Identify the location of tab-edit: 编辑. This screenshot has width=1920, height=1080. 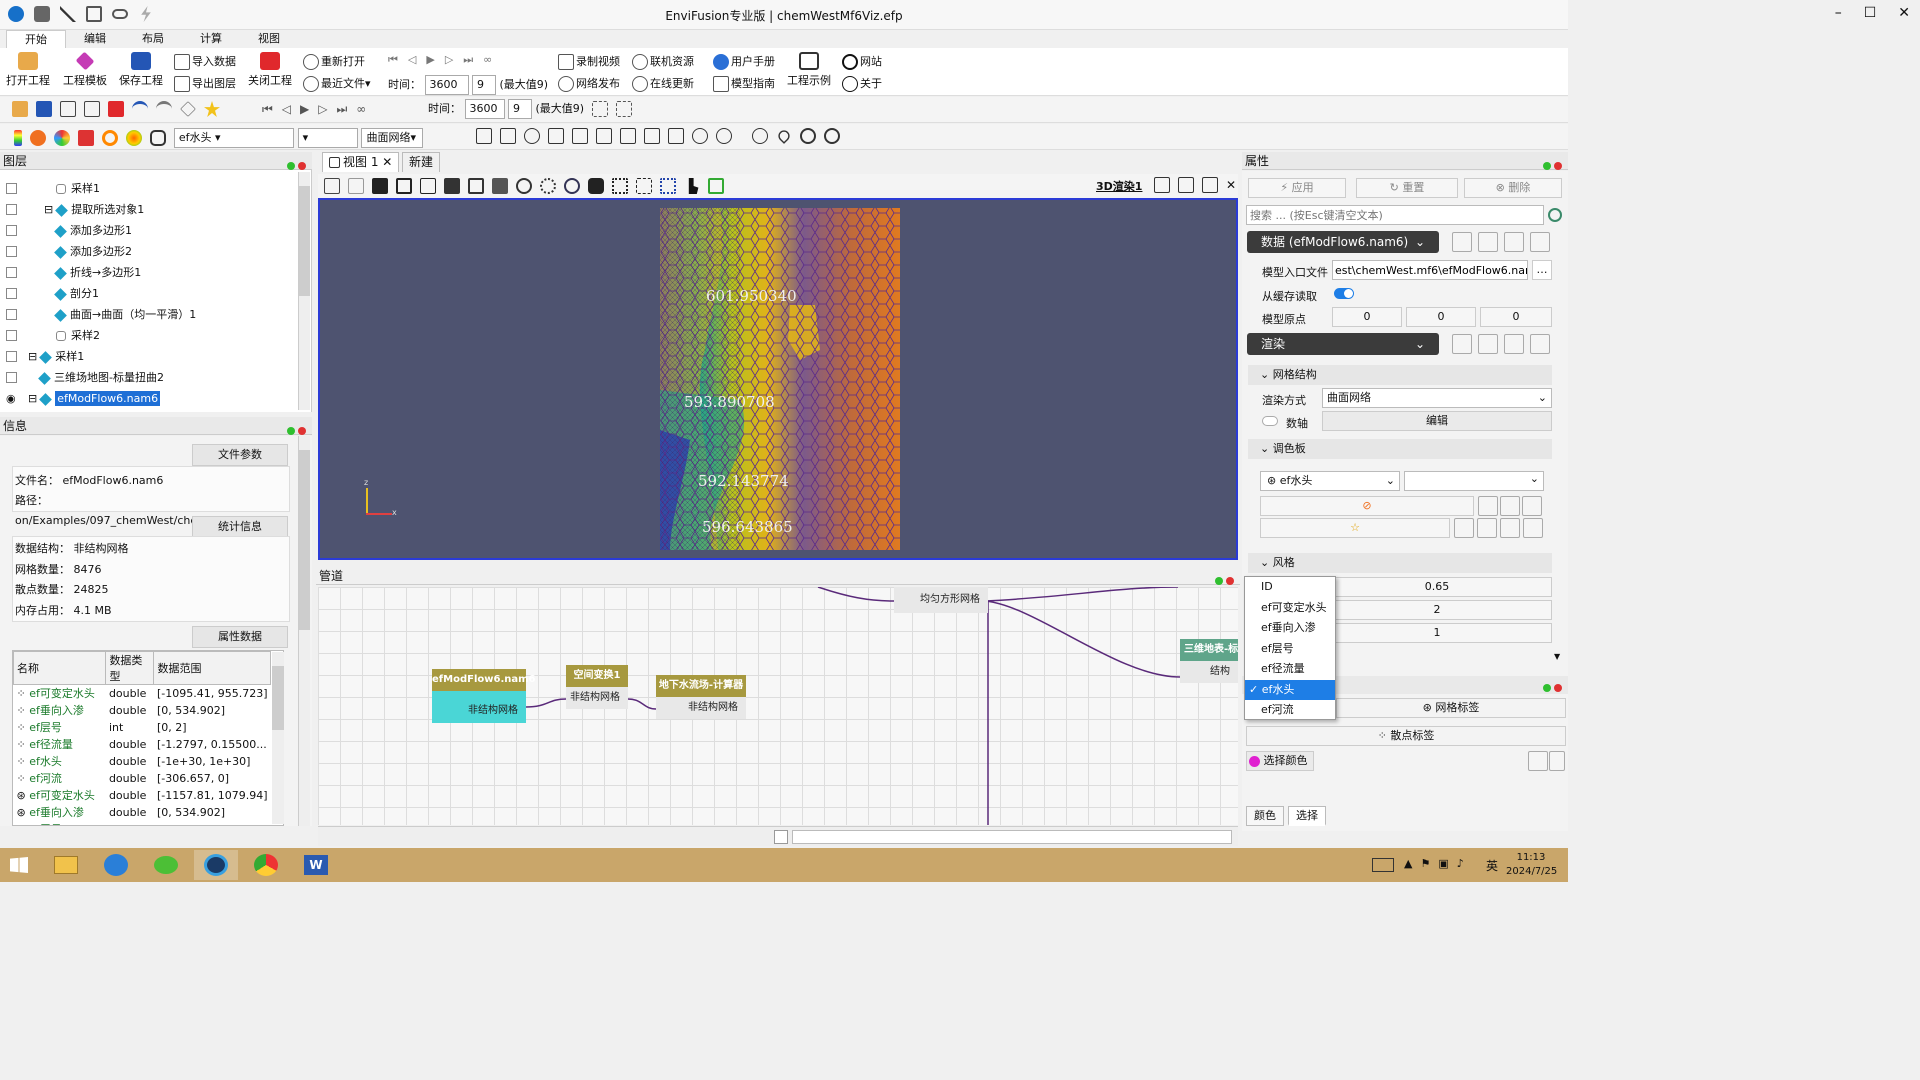
(95, 39).